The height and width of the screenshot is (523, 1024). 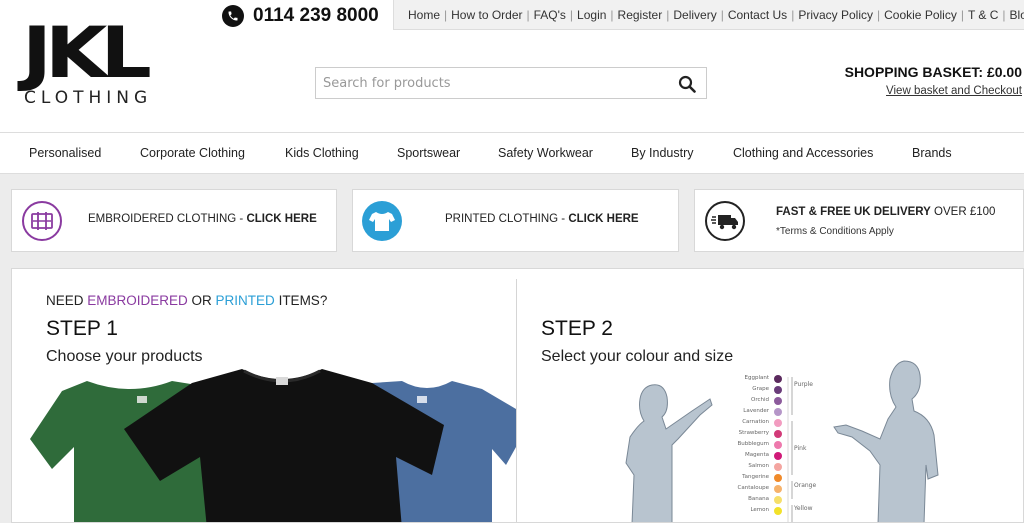 I want to click on nav-by-industry: By Industry, so click(x=662, y=153).